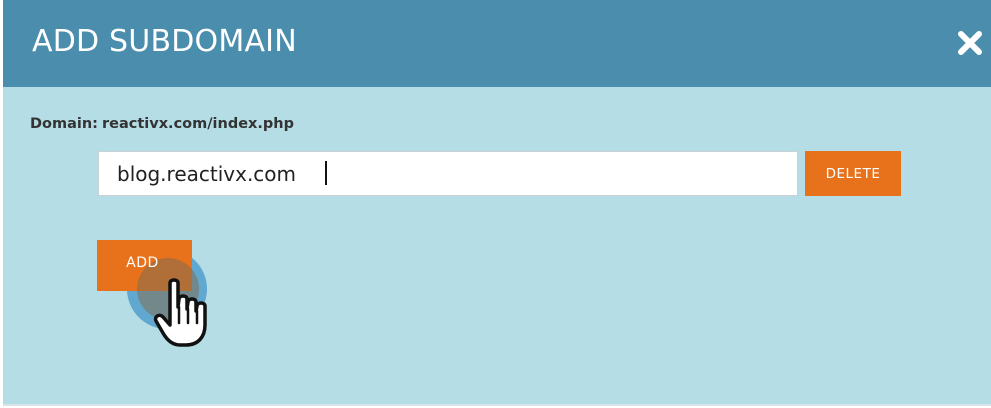 This screenshot has height=408, width=991. What do you see at coordinates (448, 173) in the screenshot?
I see `subdomain-input` at bounding box center [448, 173].